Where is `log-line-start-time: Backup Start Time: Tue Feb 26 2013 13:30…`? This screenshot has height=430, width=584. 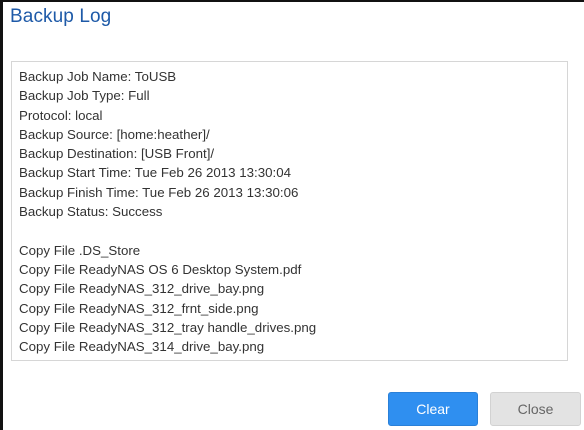
log-line-start-time: Backup Start Time: Tue Feb 26 2013 13:30… is located at coordinates (155, 173).